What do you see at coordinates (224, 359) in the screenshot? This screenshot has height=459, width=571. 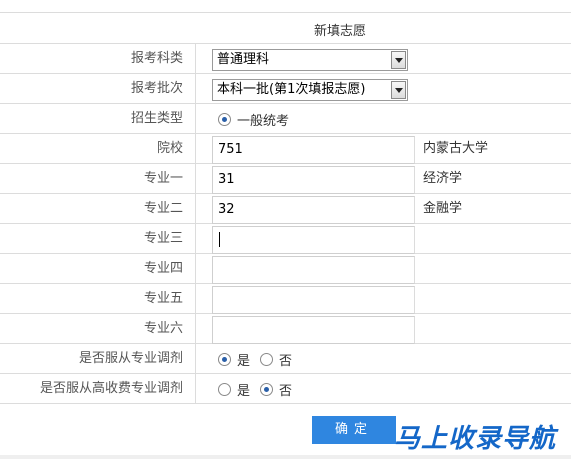 I see `adjust-yes-radio` at bounding box center [224, 359].